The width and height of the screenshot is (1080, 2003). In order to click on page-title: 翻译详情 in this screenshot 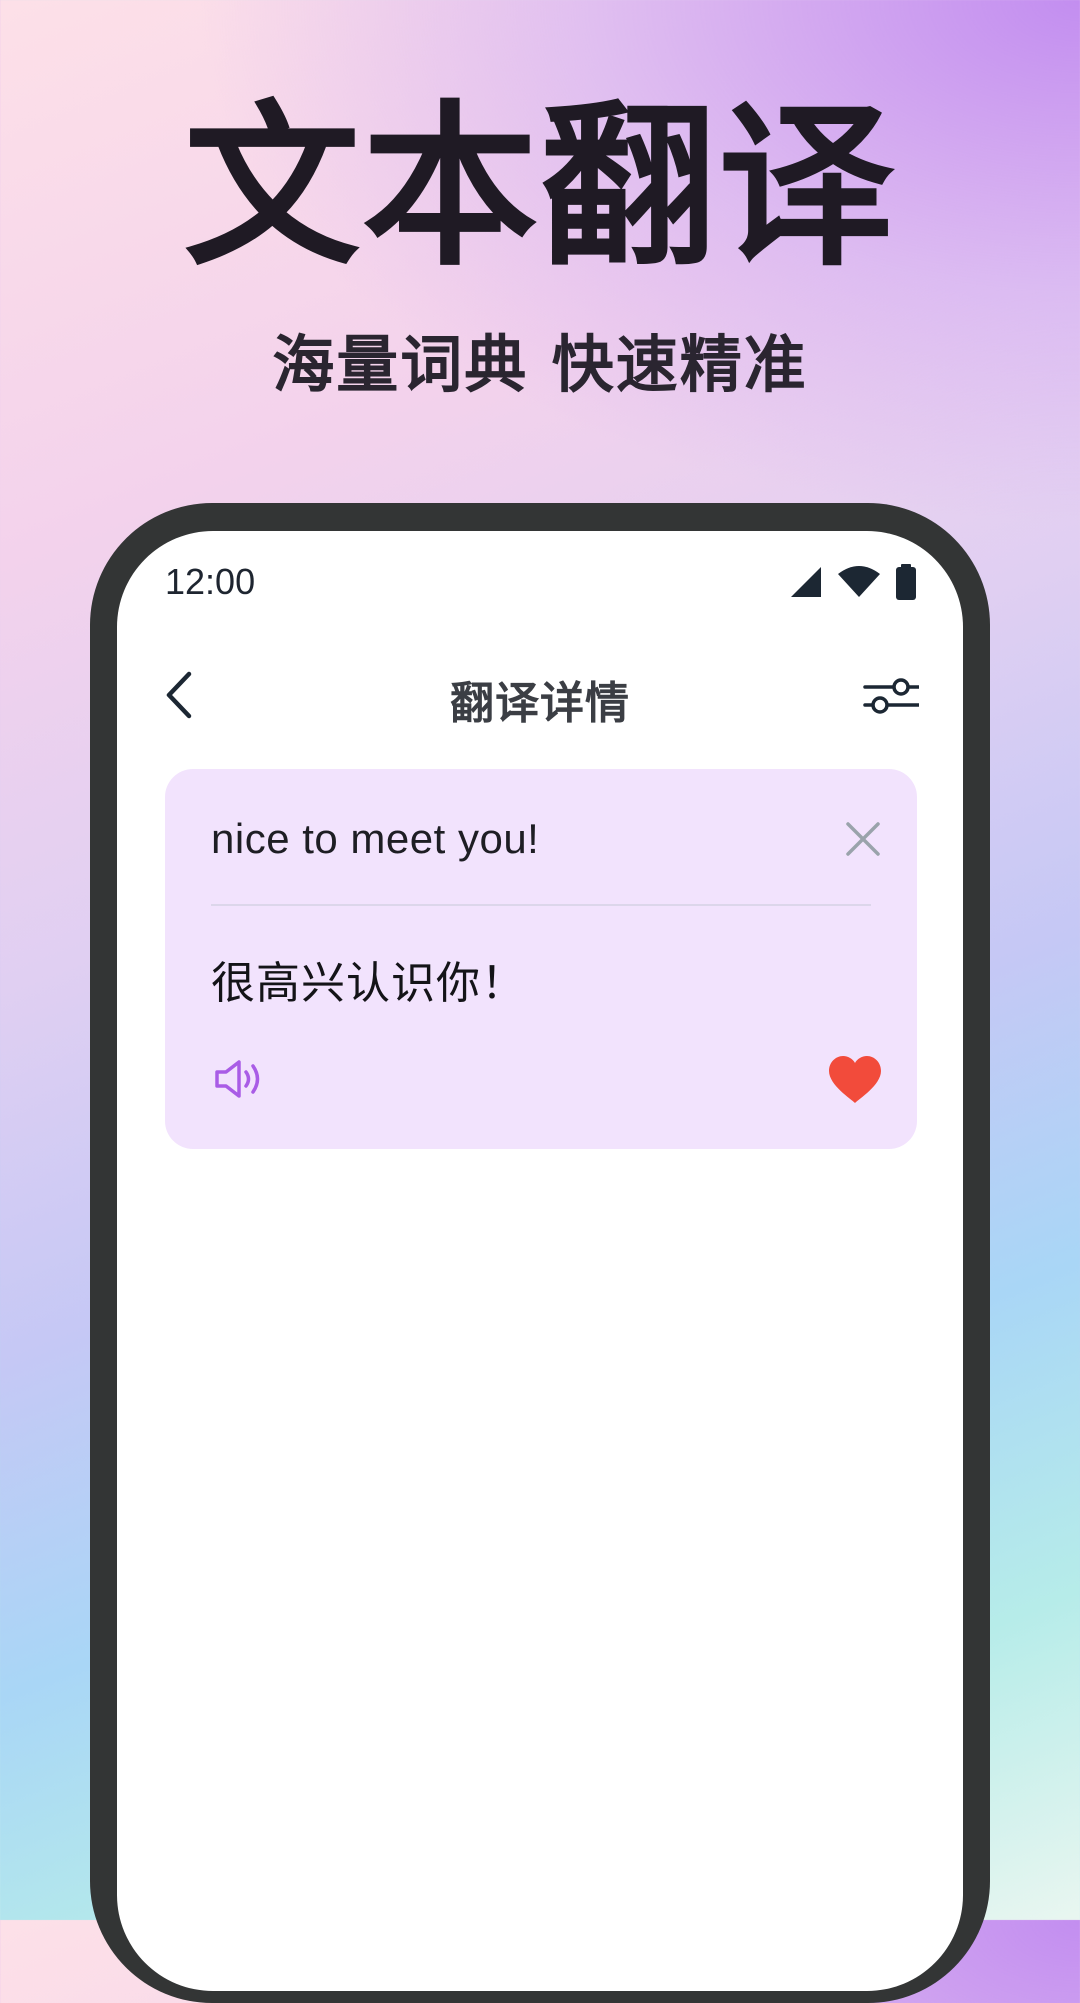, I will do `click(540, 703)`.